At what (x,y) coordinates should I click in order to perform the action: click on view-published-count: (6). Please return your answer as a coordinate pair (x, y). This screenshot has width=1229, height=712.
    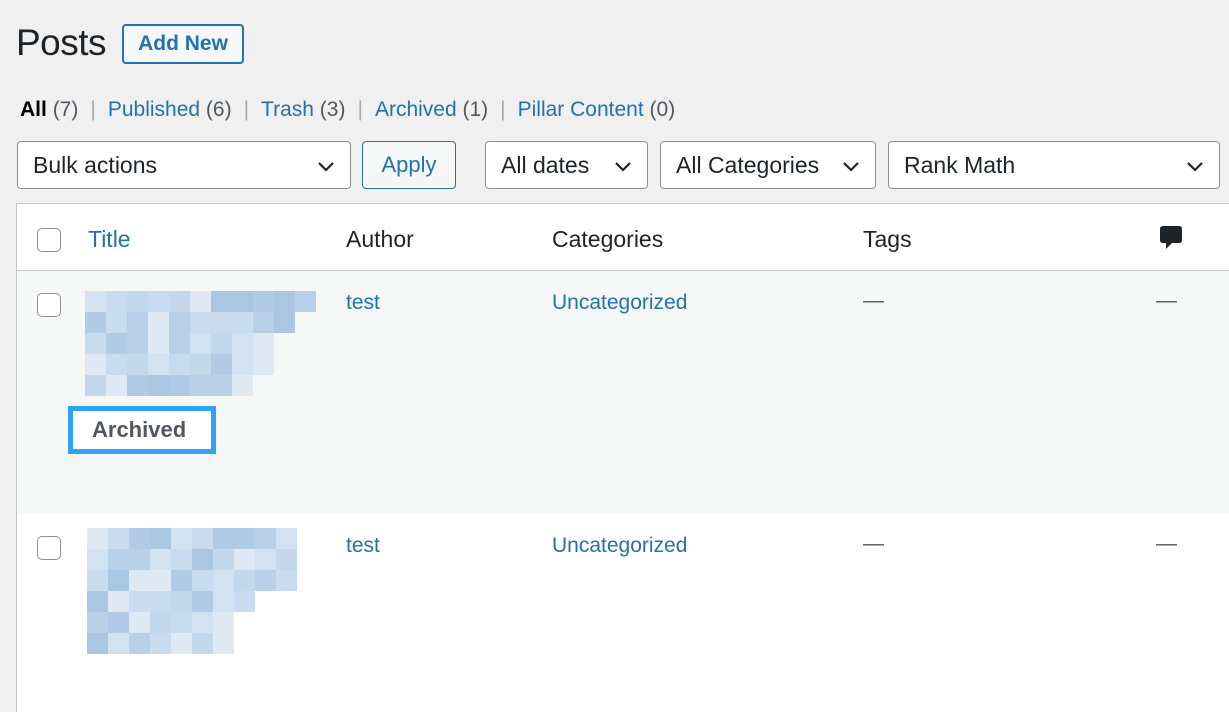
    Looking at the image, I should click on (218, 109).